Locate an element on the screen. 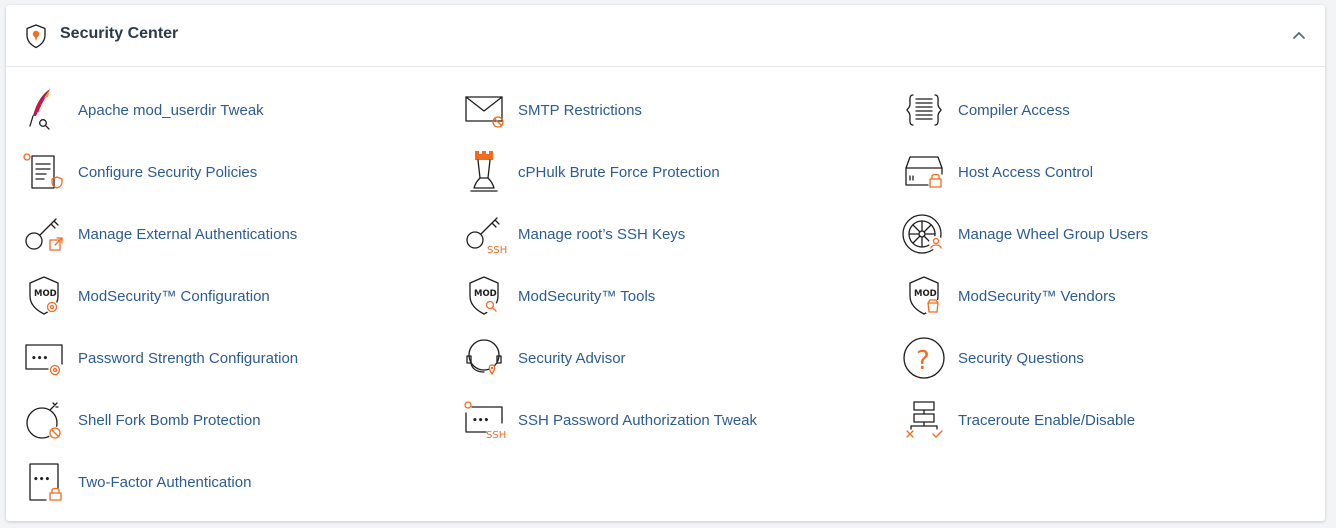  tool-configure-security-policies: Configure Security Policies is located at coordinates (216, 172).